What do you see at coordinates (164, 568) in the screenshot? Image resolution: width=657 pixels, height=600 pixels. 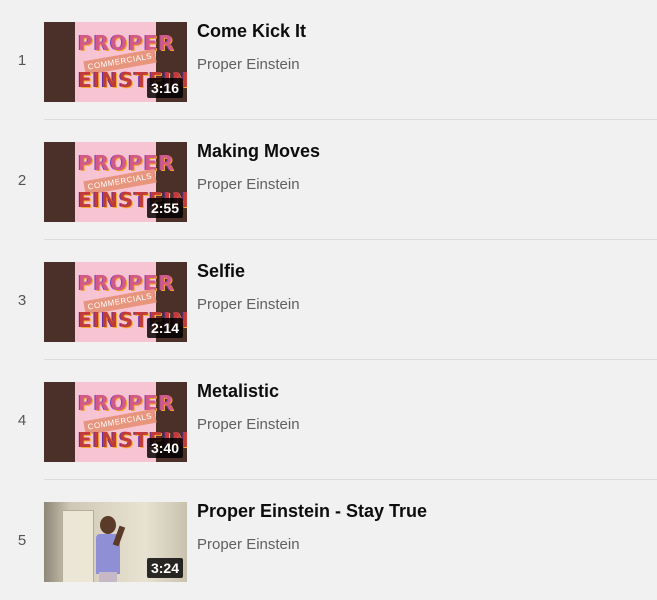 I see `duration-badge: 3:24` at bounding box center [164, 568].